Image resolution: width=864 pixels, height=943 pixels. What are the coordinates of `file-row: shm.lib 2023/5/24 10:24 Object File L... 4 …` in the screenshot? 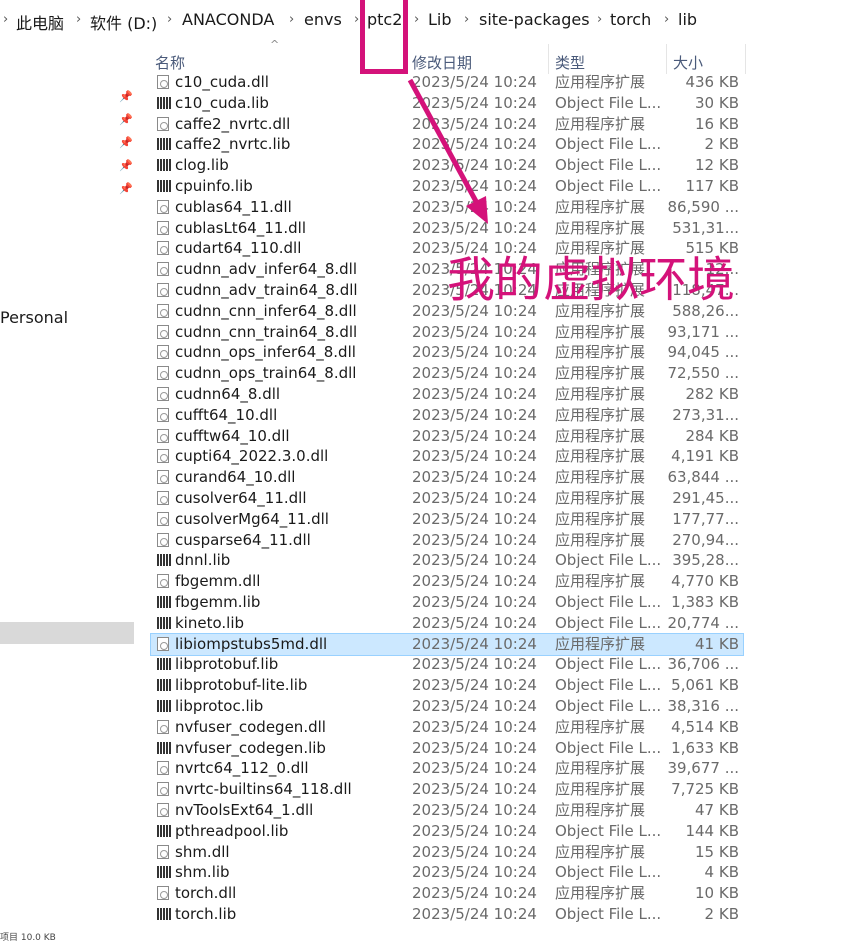 It's located at (447, 872).